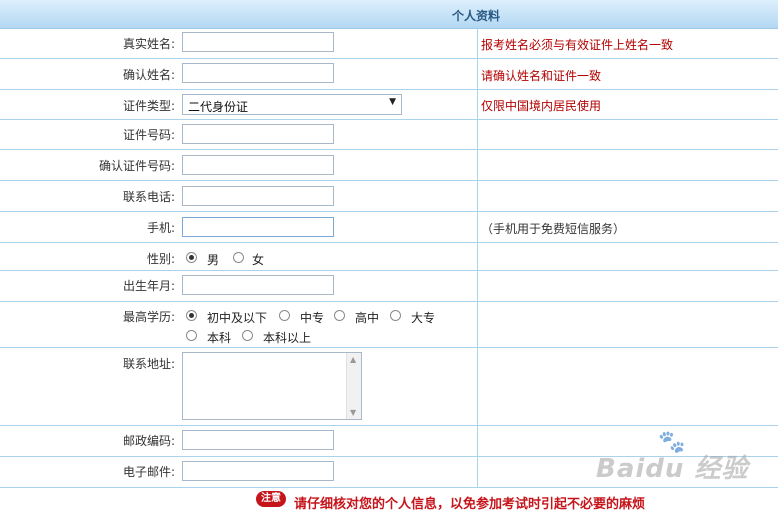 Image resolution: width=778 pixels, height=512 pixels. I want to click on label-address: 联系地址:, so click(148, 364).